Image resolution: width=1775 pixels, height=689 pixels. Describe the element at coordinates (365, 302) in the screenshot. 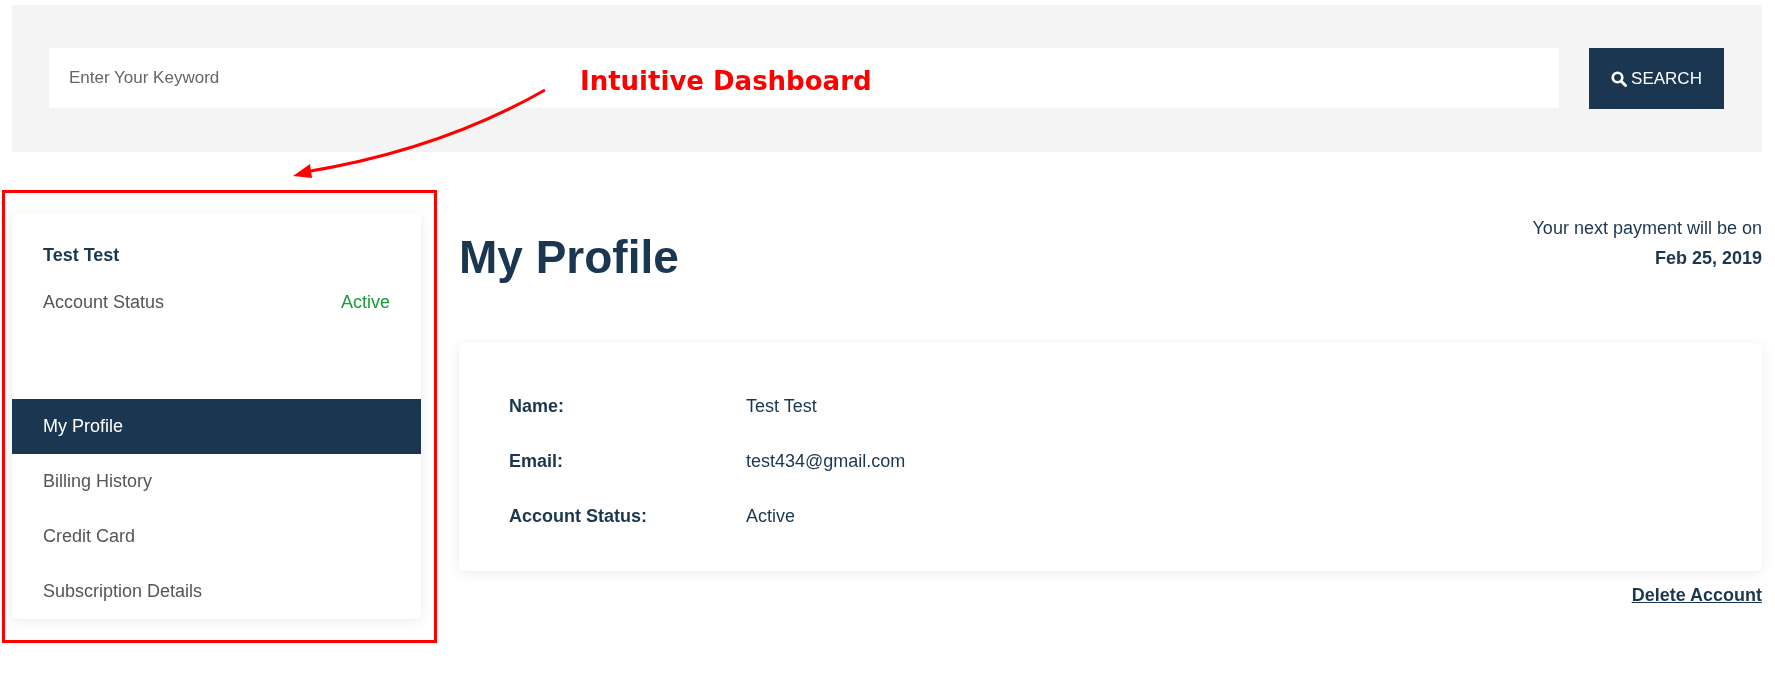

I see `status-value: Active` at that location.